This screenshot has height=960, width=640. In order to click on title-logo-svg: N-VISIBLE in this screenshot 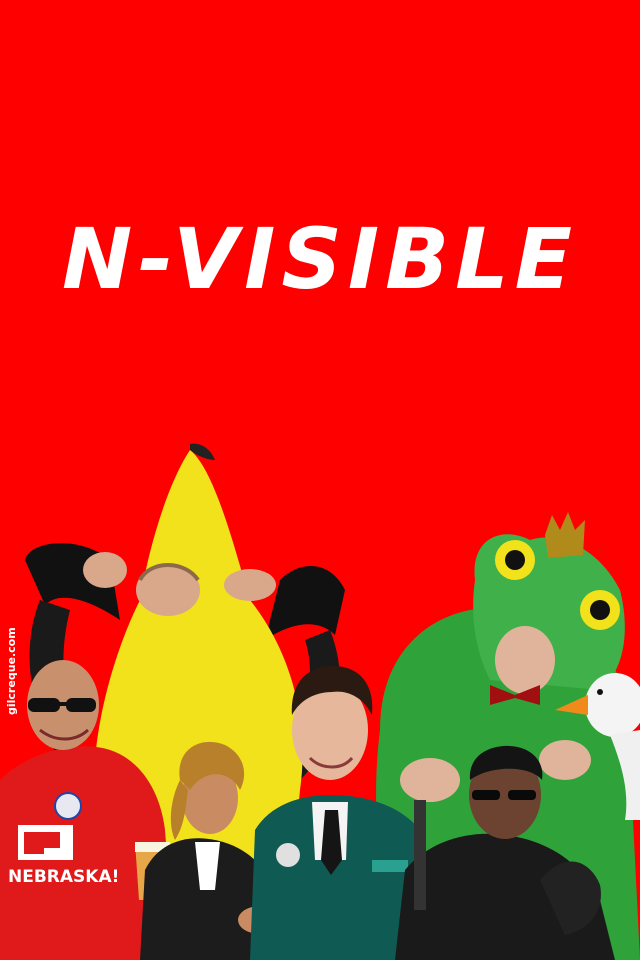, I will do `click(320, 259)`.